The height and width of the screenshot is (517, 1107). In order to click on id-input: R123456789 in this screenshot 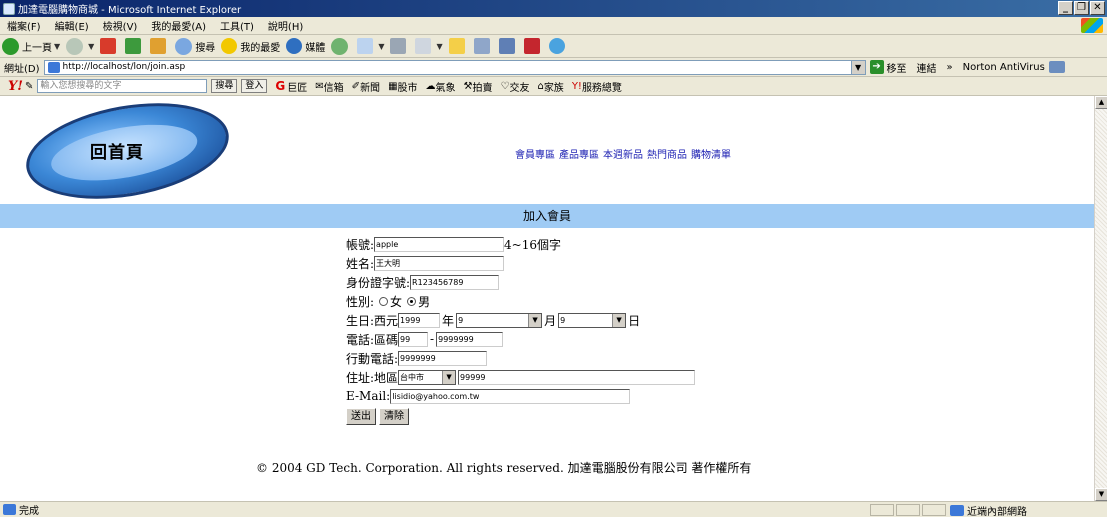, I will do `click(455, 282)`.